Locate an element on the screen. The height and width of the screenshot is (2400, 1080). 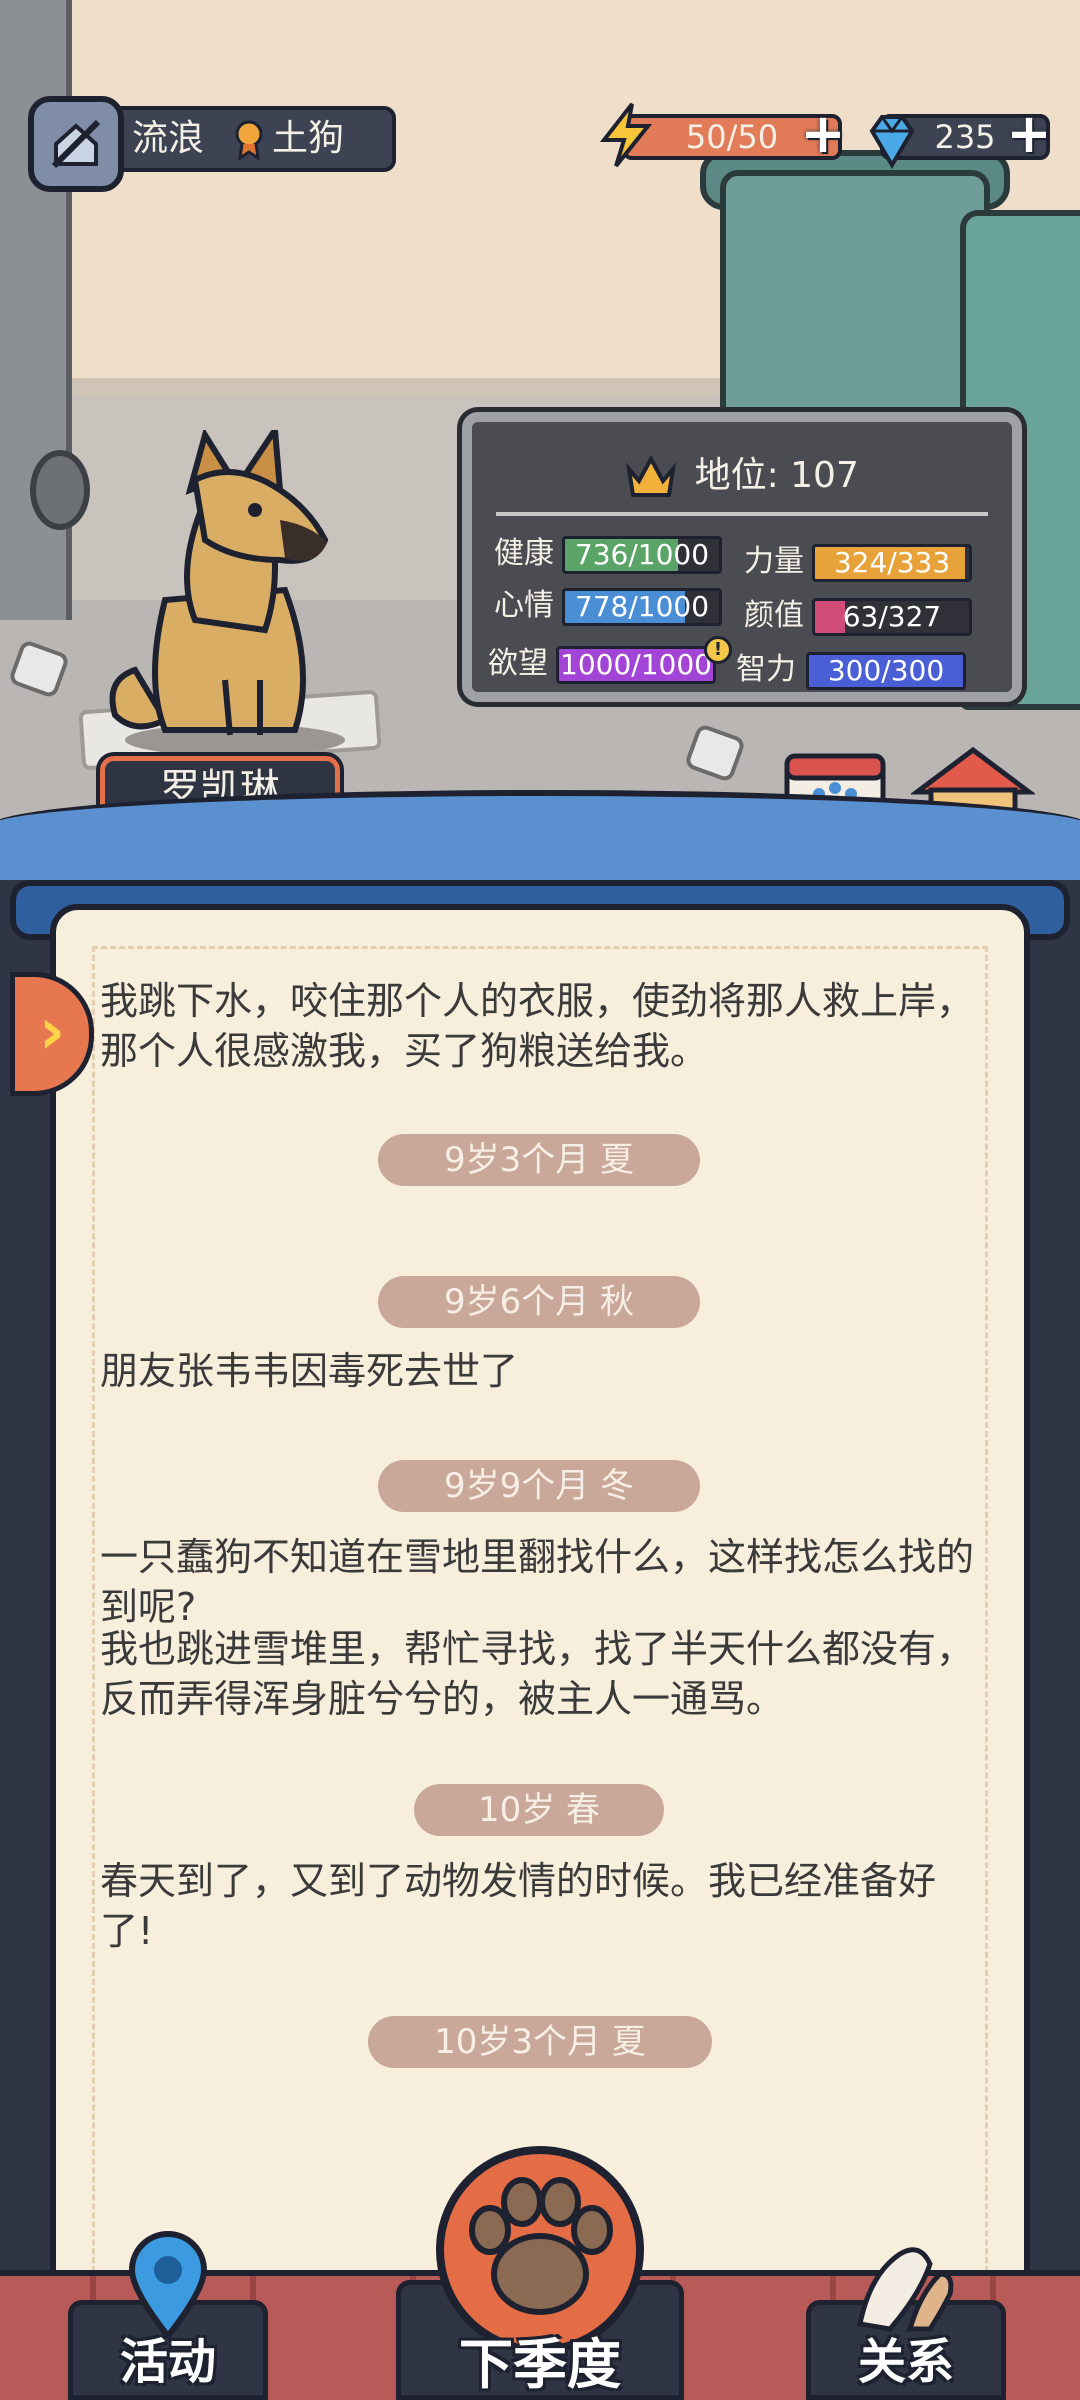
age-season-chip: 9岁3个月 夏 is located at coordinates (539, 1160).